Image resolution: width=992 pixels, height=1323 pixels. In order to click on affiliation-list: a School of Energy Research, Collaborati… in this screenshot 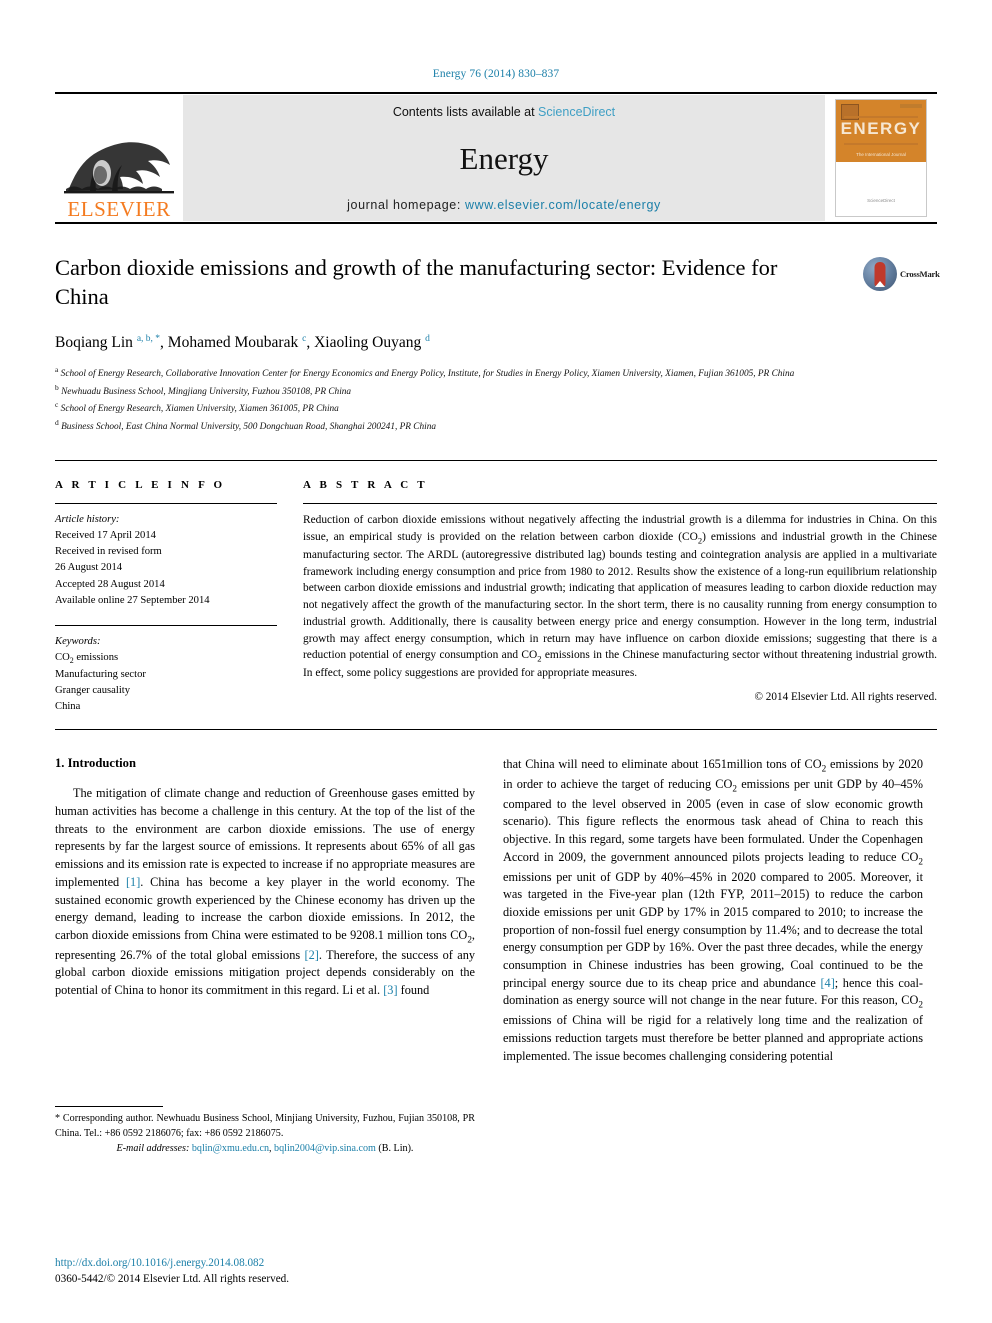, I will do `click(496, 399)`.